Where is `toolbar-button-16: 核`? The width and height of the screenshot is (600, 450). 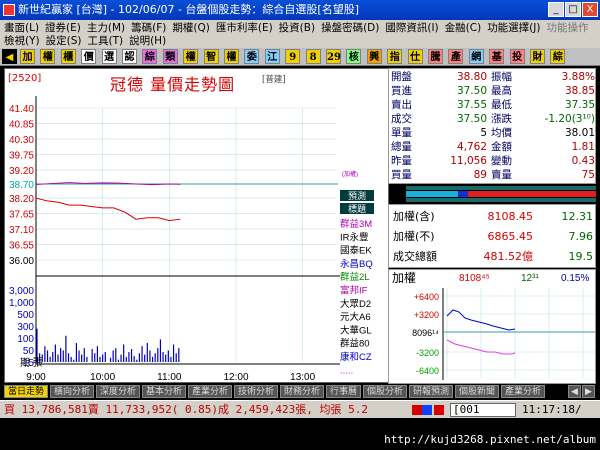
toolbar-button-16: 核 is located at coordinates (354, 56).